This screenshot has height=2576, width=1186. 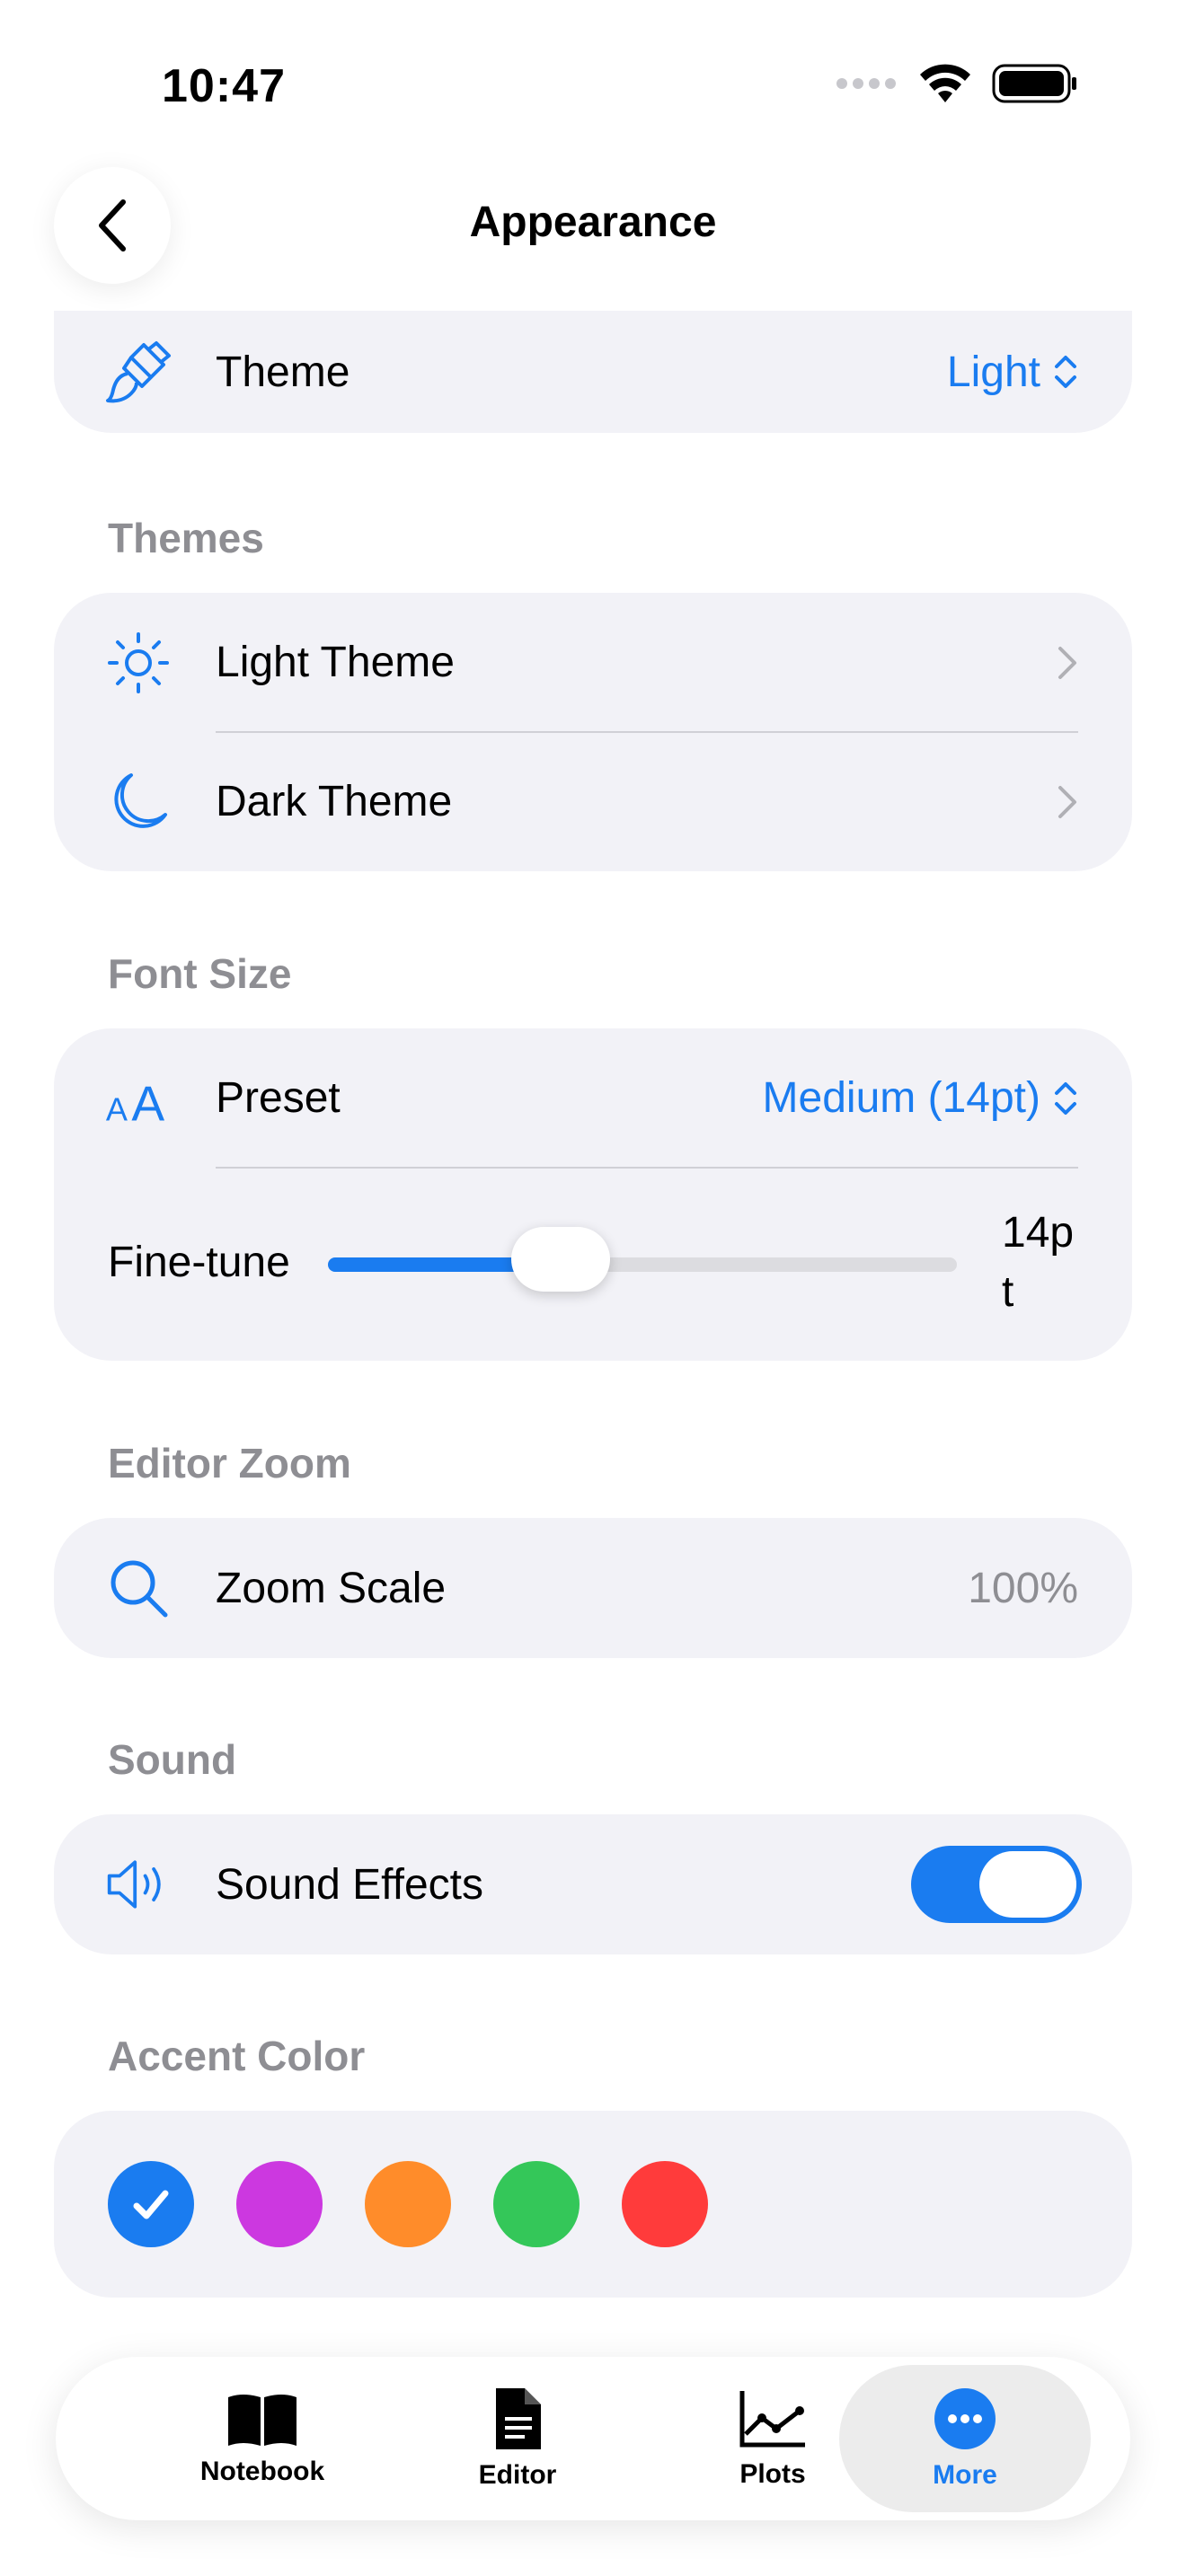 What do you see at coordinates (945, 83) in the screenshot?
I see `wifi-icon` at bounding box center [945, 83].